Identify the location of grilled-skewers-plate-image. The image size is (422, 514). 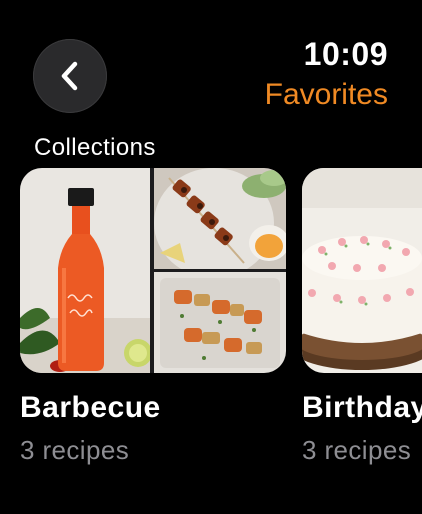
(220, 218).